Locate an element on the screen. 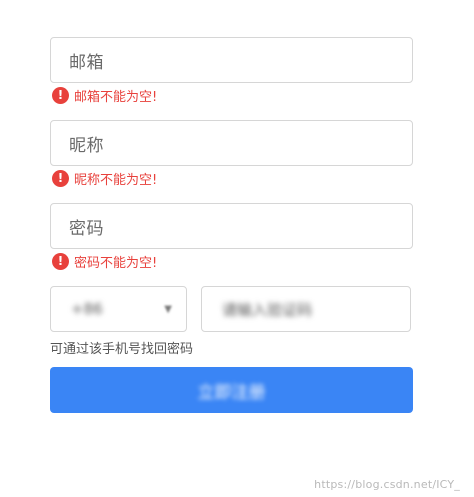  nickname-input: 昵称 is located at coordinates (231, 143).